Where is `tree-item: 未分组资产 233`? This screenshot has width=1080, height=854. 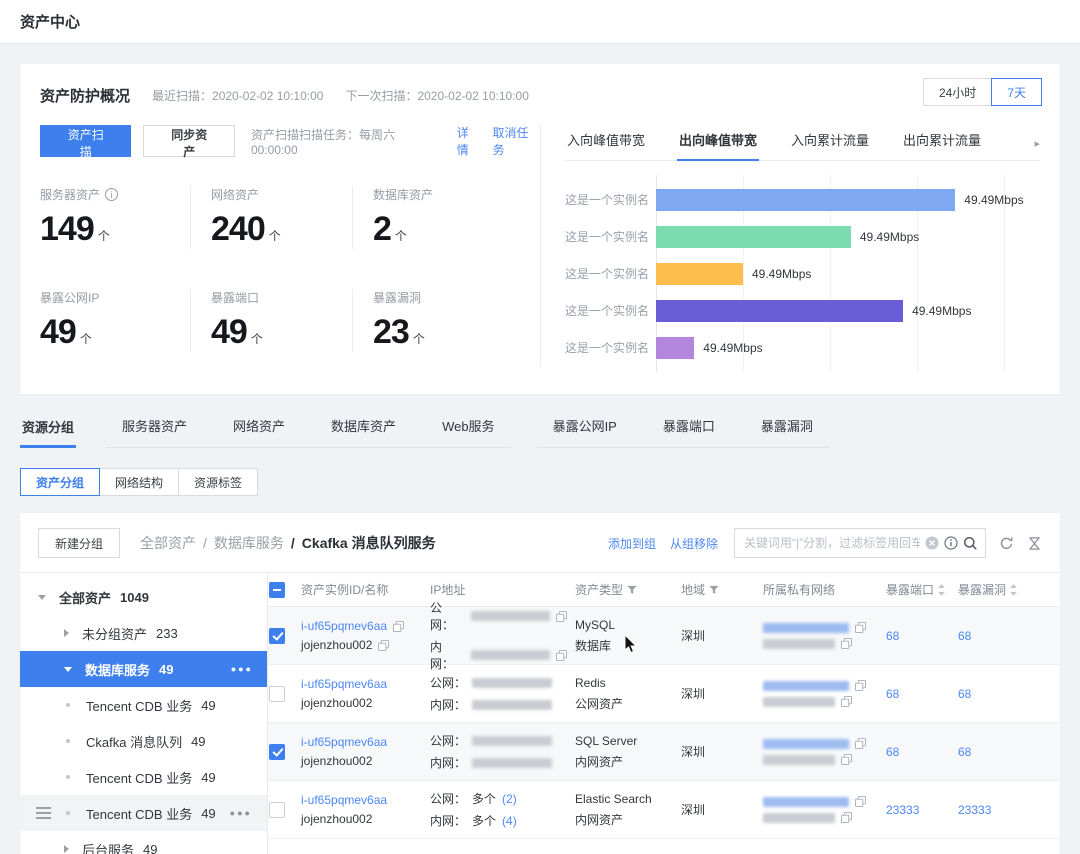 tree-item: 未分组资产 233 is located at coordinates (143, 633).